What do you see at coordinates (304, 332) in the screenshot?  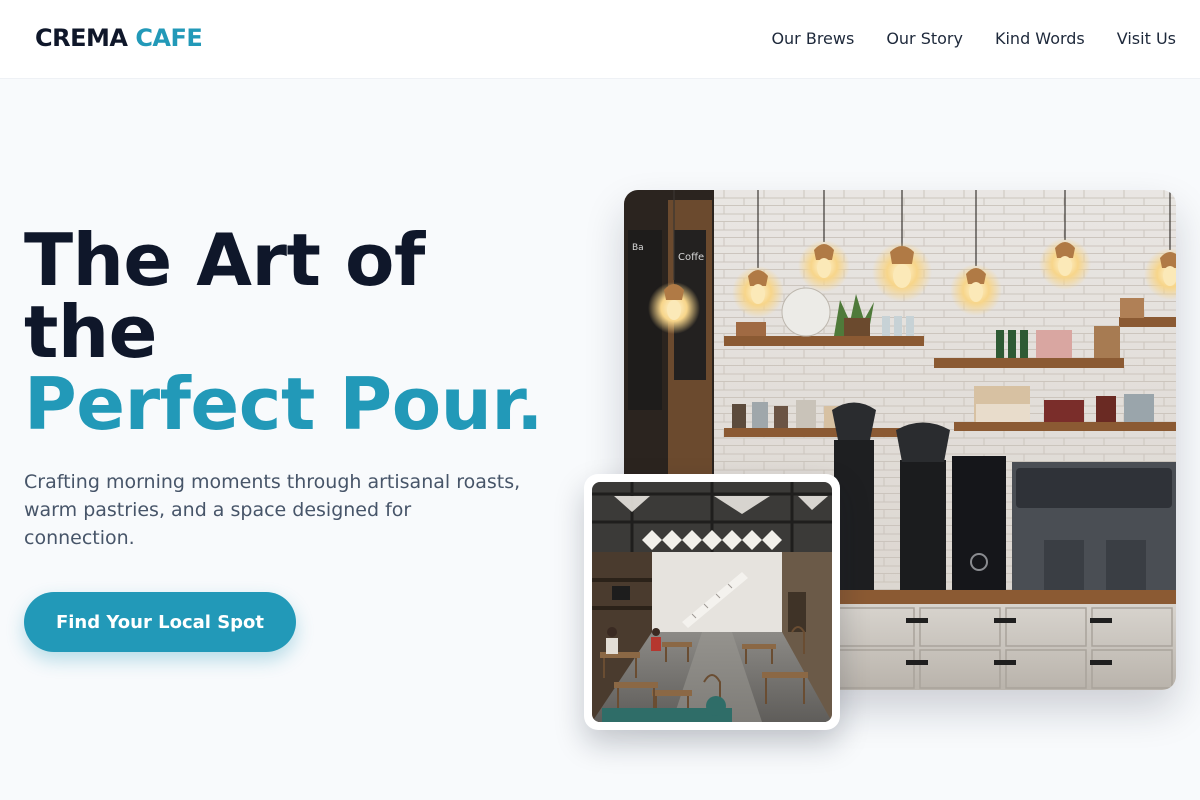 I see `hero-title: The Art of the Perfect Pour.` at bounding box center [304, 332].